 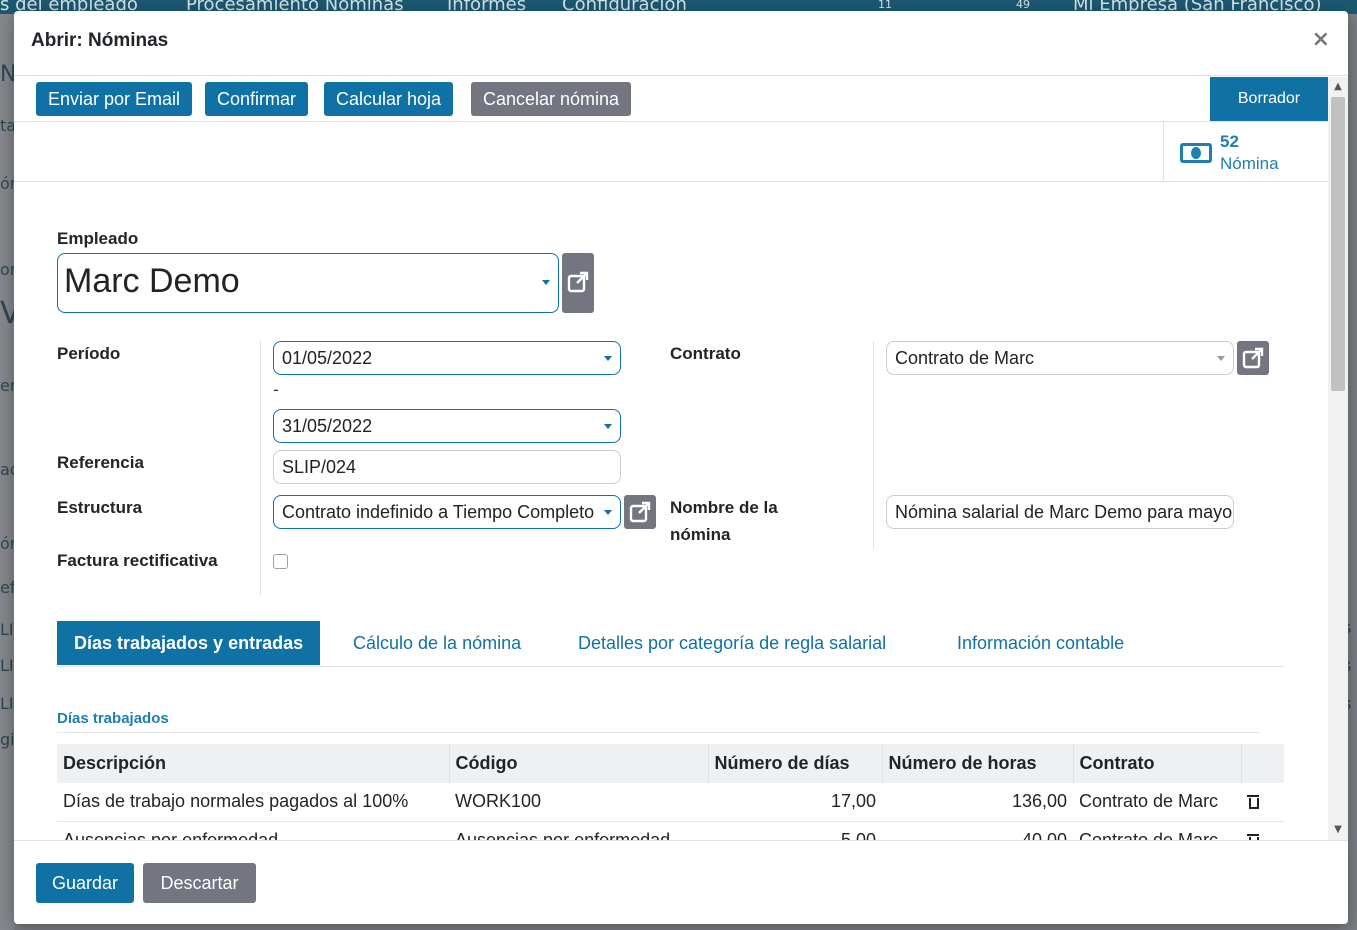 I want to click on payslip-count-smart-button: 52 Nómina, so click(x=1245, y=151).